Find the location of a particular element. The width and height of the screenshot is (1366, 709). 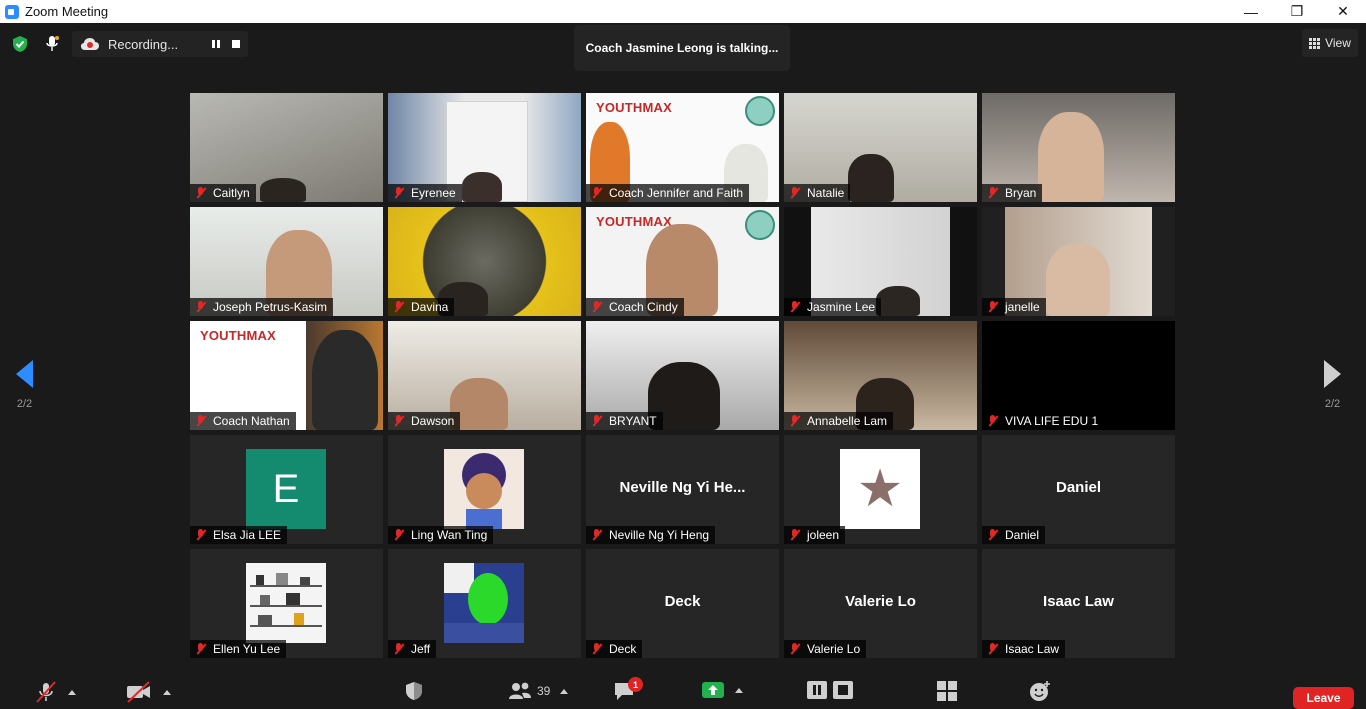

next-page-button: 2/2 is located at coordinates (1332, 385).